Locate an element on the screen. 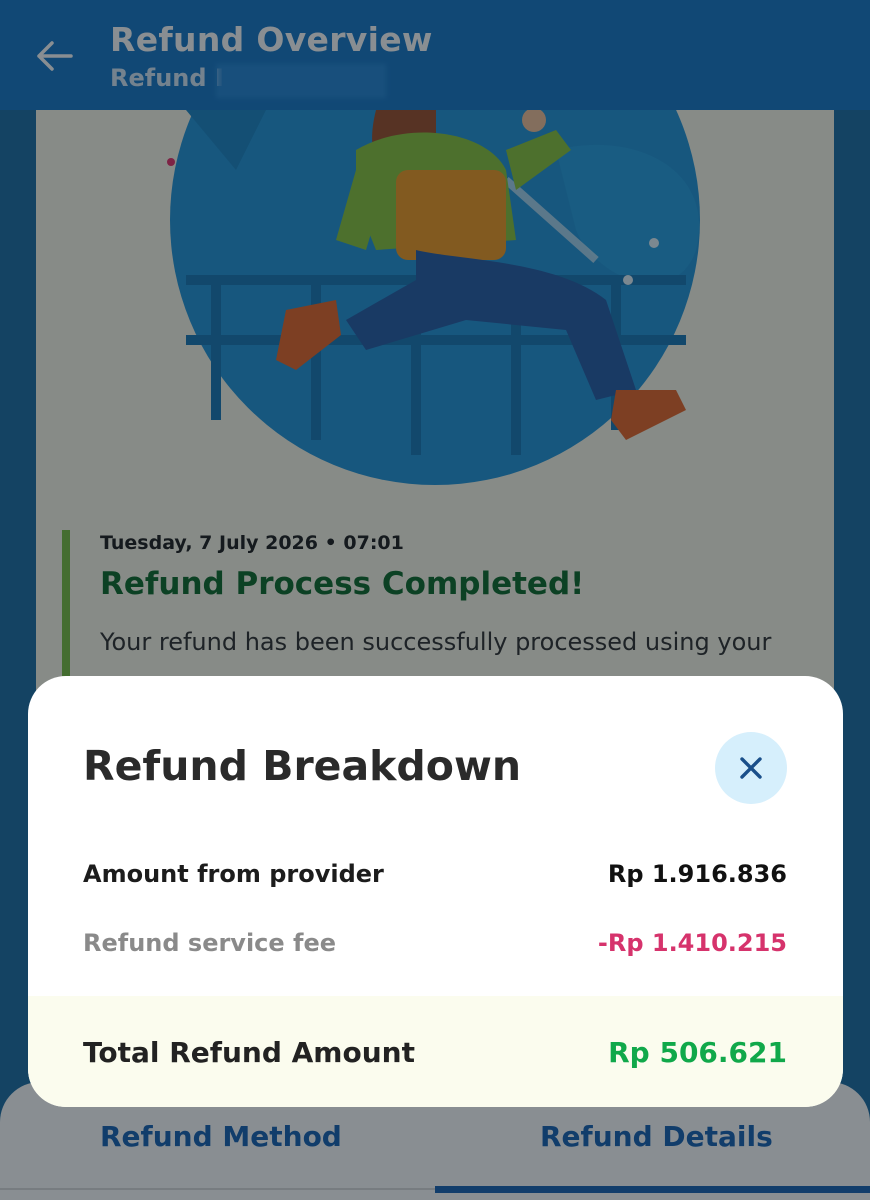 The image size is (870, 1200). total-refund-row: Total Refund Amount Rp 506.621 is located at coordinates (435, 1051).